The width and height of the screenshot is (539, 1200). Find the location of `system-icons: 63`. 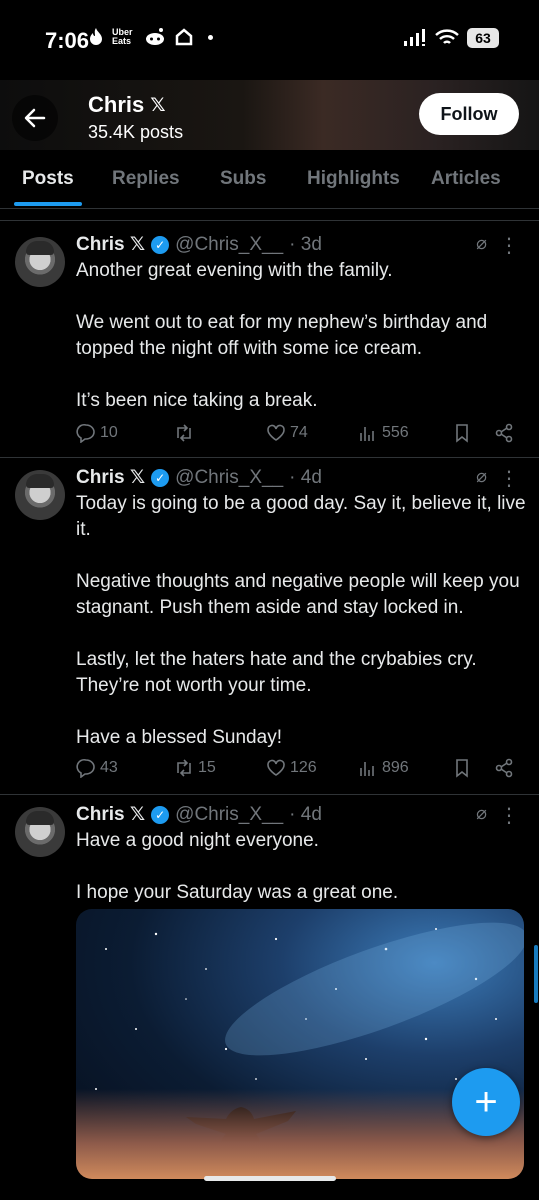

system-icons: 63 is located at coordinates (451, 38).